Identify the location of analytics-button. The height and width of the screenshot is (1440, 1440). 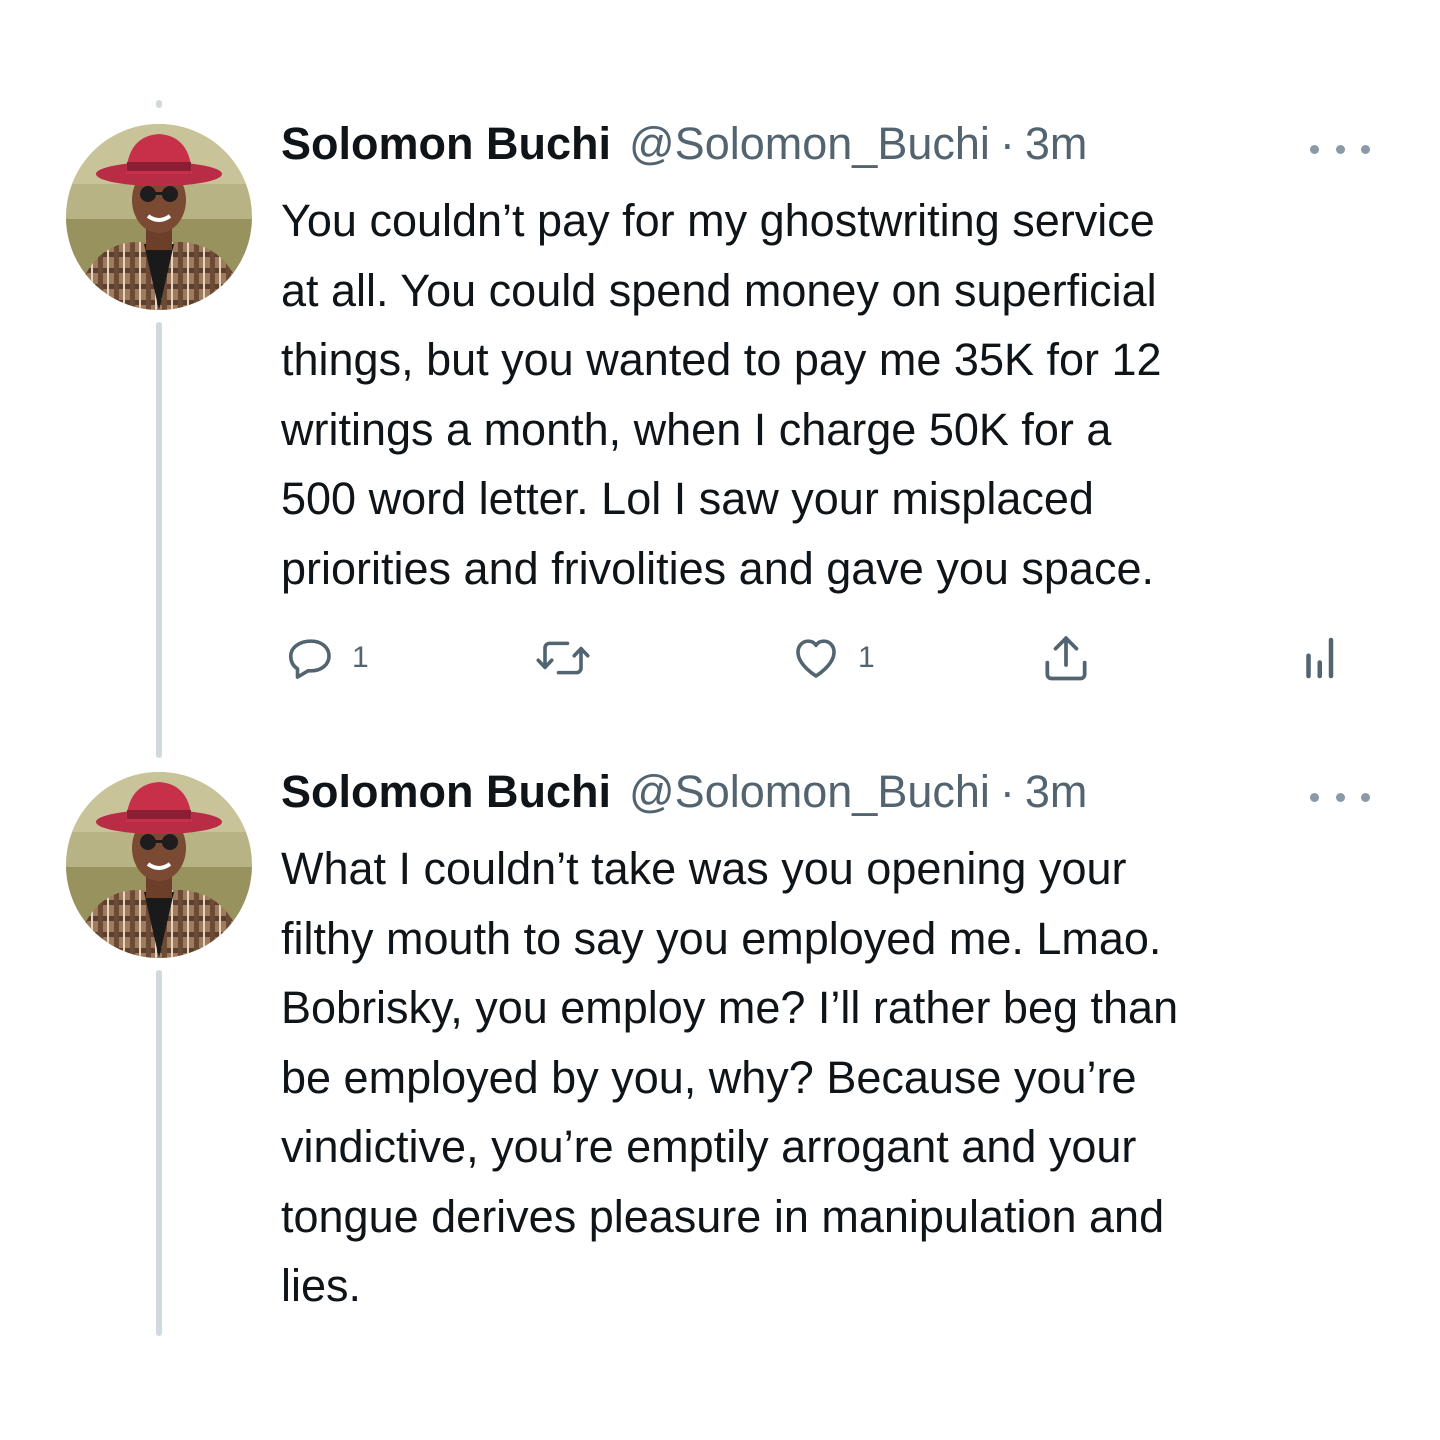
(1322, 658).